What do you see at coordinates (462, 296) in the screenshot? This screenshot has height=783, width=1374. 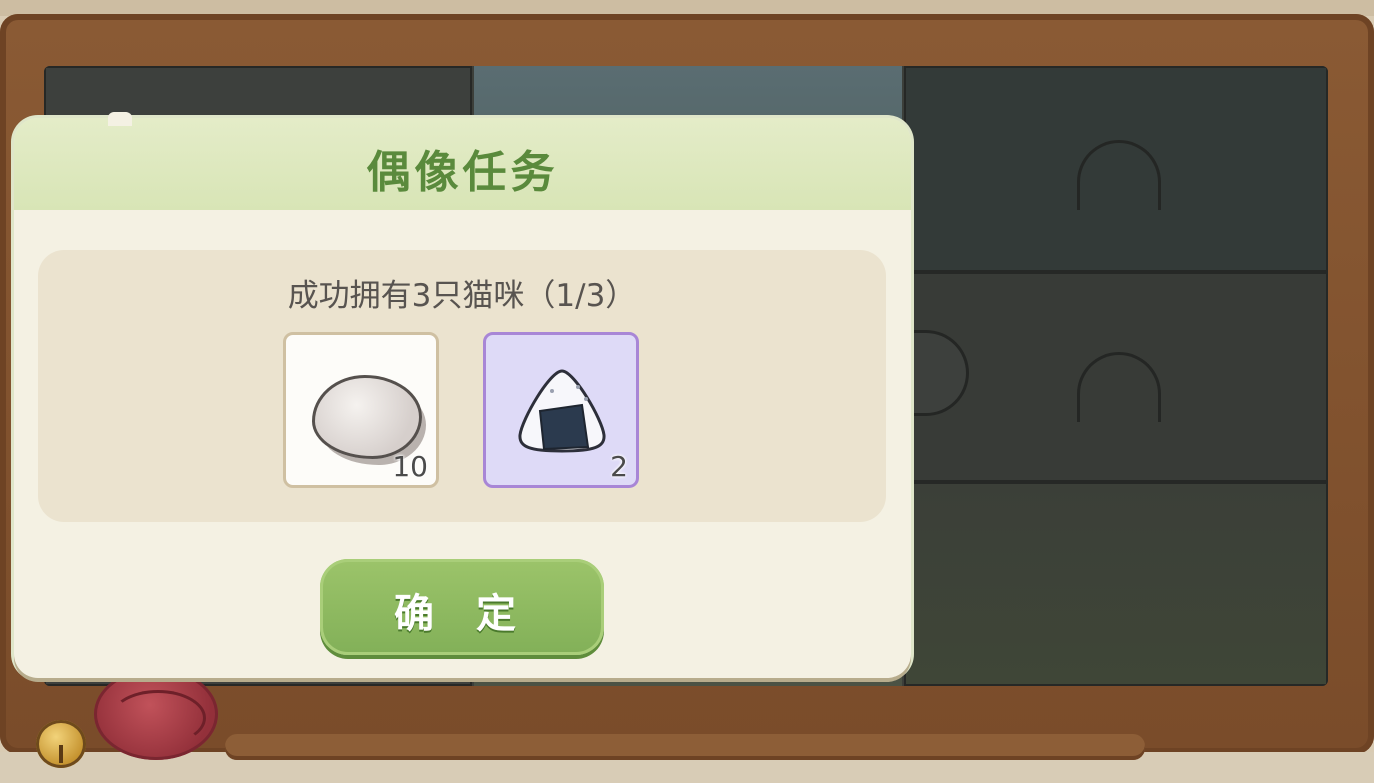 I see `task-description: 成功拥有3只猫咪（1/3）` at bounding box center [462, 296].